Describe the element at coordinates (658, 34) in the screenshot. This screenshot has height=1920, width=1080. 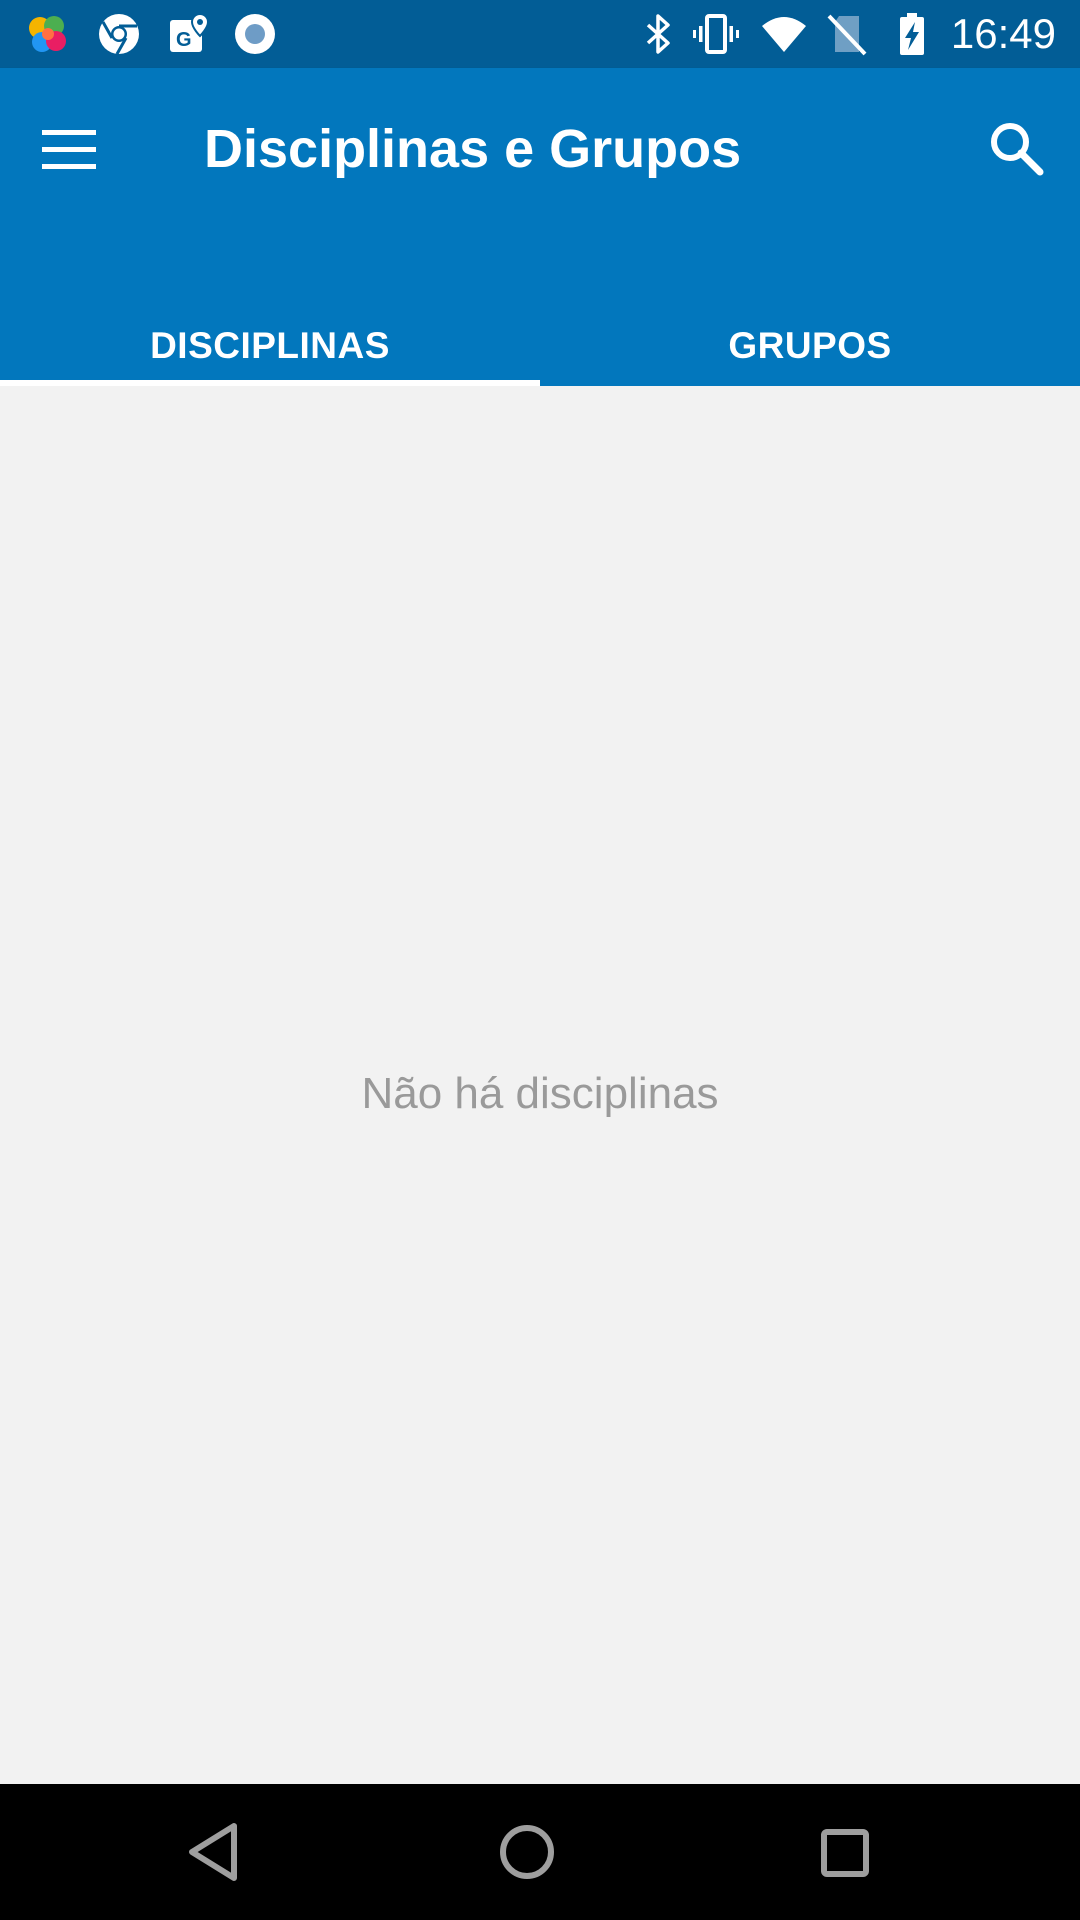
I see `bluetooth-icon` at that location.